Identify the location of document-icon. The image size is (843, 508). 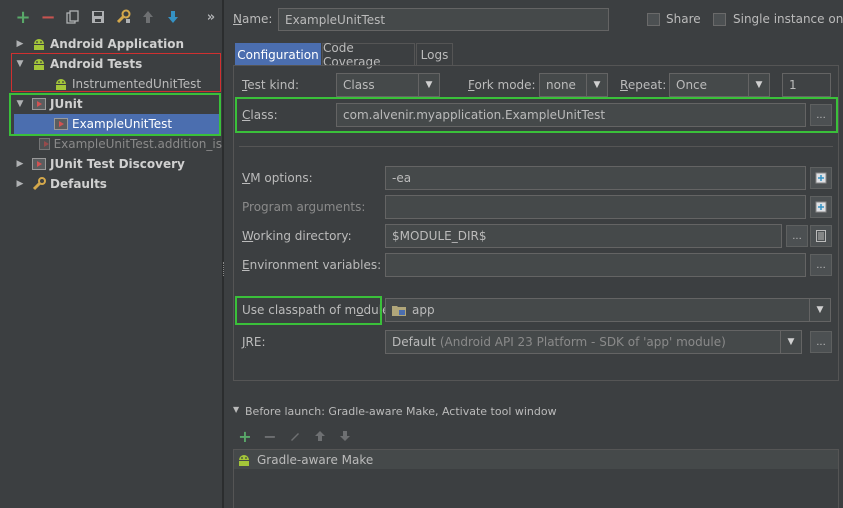
(821, 236).